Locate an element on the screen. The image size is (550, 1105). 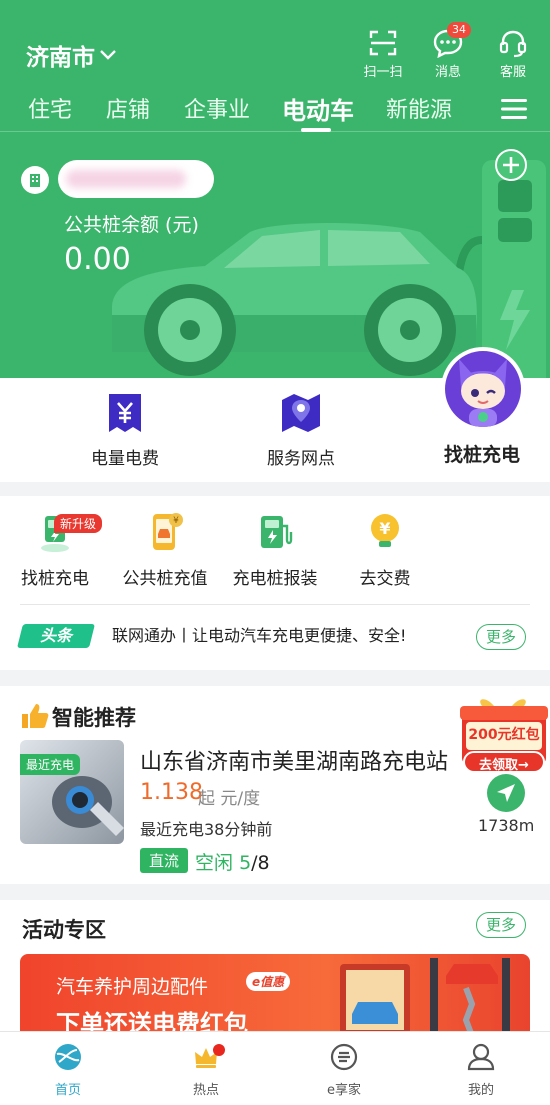
nav-home: 首页 is located at coordinates (68, 1070).